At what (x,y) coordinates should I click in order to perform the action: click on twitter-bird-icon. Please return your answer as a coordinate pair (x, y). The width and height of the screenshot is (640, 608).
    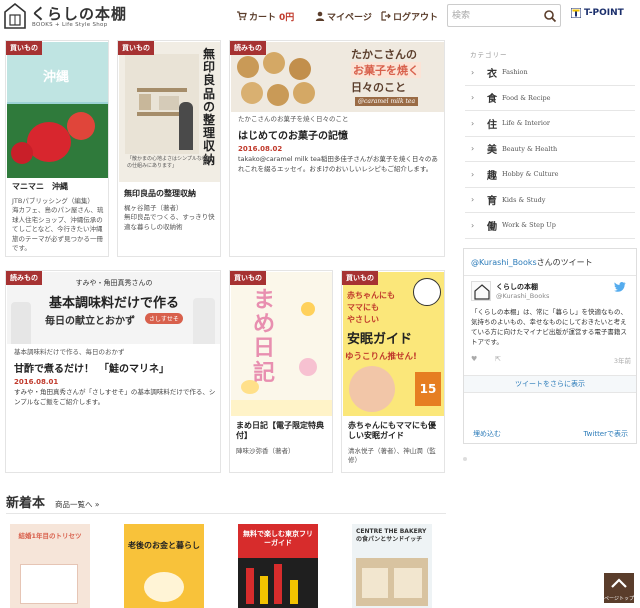
    Looking at the image, I should click on (620, 287).